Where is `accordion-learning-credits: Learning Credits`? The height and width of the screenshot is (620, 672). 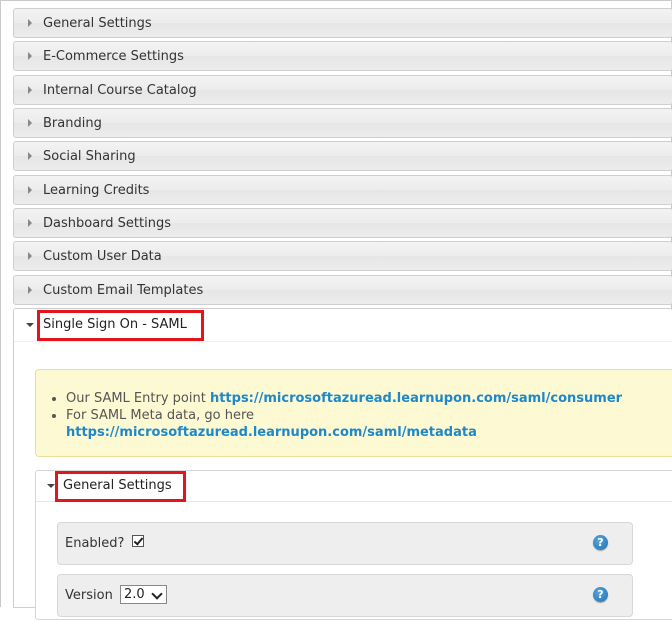
accordion-learning-credits: Learning Credits is located at coordinates (342, 190).